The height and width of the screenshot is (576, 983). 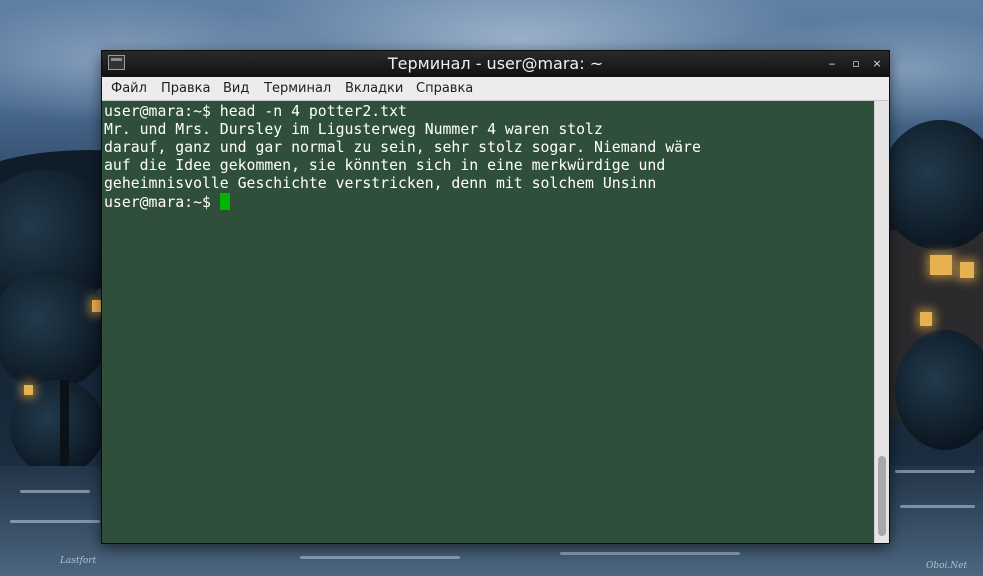 What do you see at coordinates (78, 561) in the screenshot?
I see `wallpaper-watermark-left: Lastfort` at bounding box center [78, 561].